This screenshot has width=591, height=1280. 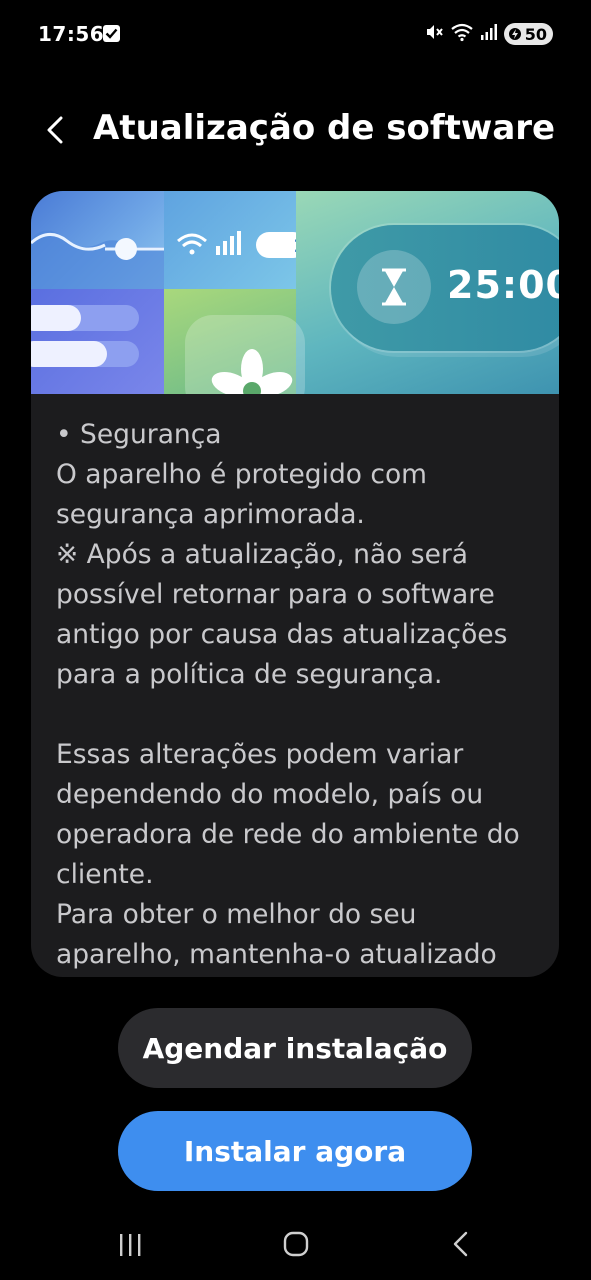 What do you see at coordinates (276, 954) in the screenshot?
I see `note-line: aparelho, mantenha-o atualizado` at bounding box center [276, 954].